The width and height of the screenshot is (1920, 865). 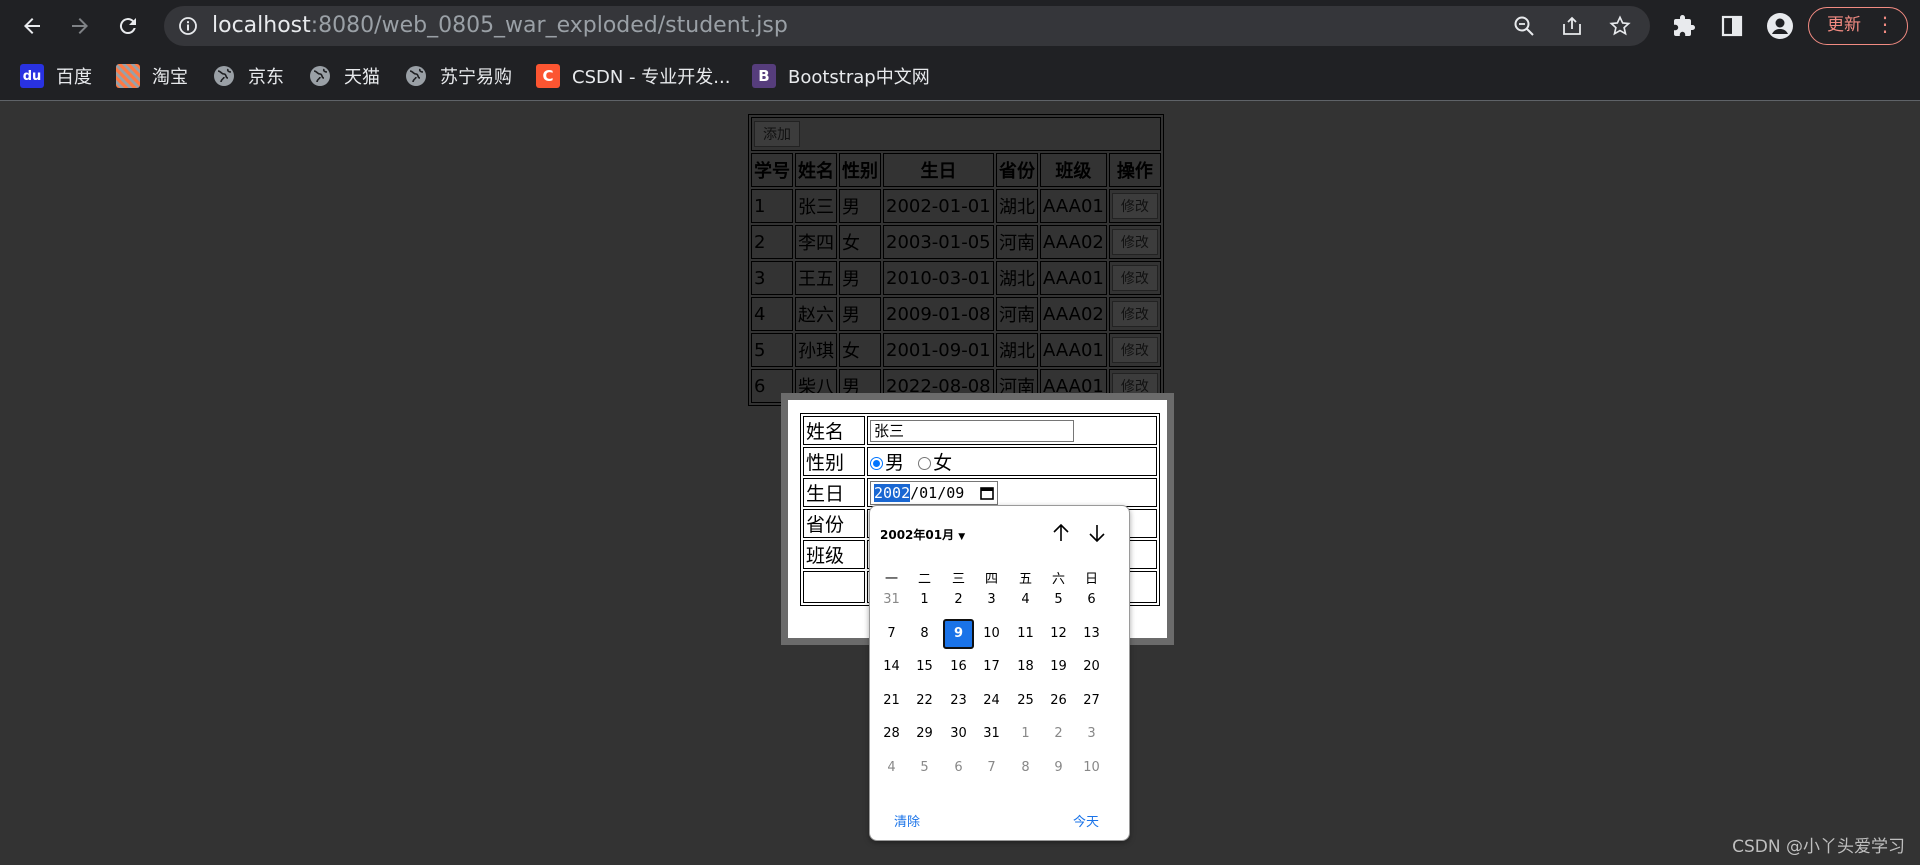 I want to click on gender-male-radio, so click(x=876, y=463).